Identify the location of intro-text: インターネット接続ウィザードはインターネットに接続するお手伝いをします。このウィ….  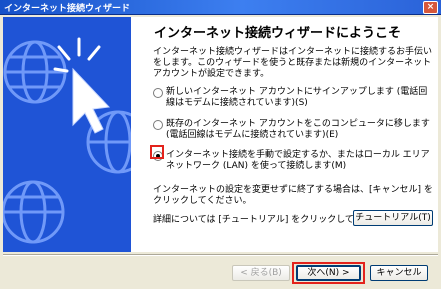
(293, 63).